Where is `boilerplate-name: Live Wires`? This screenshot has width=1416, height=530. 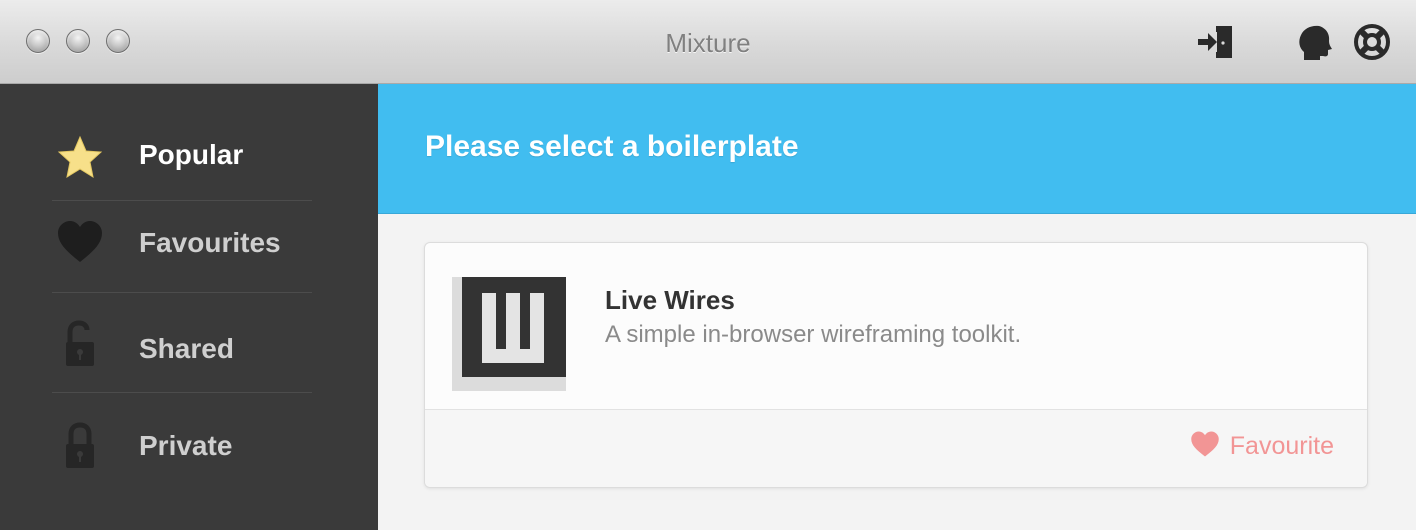 boilerplate-name: Live Wires is located at coordinates (670, 300).